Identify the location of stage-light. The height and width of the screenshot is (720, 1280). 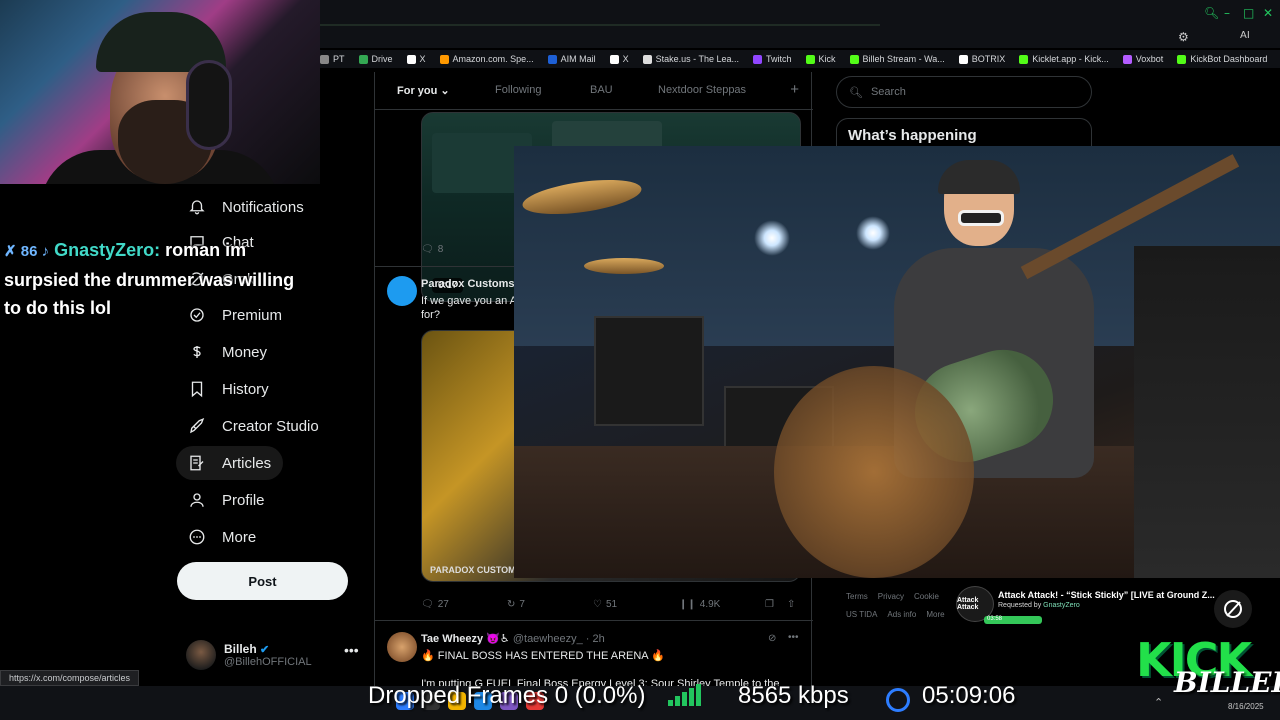
(772, 238).